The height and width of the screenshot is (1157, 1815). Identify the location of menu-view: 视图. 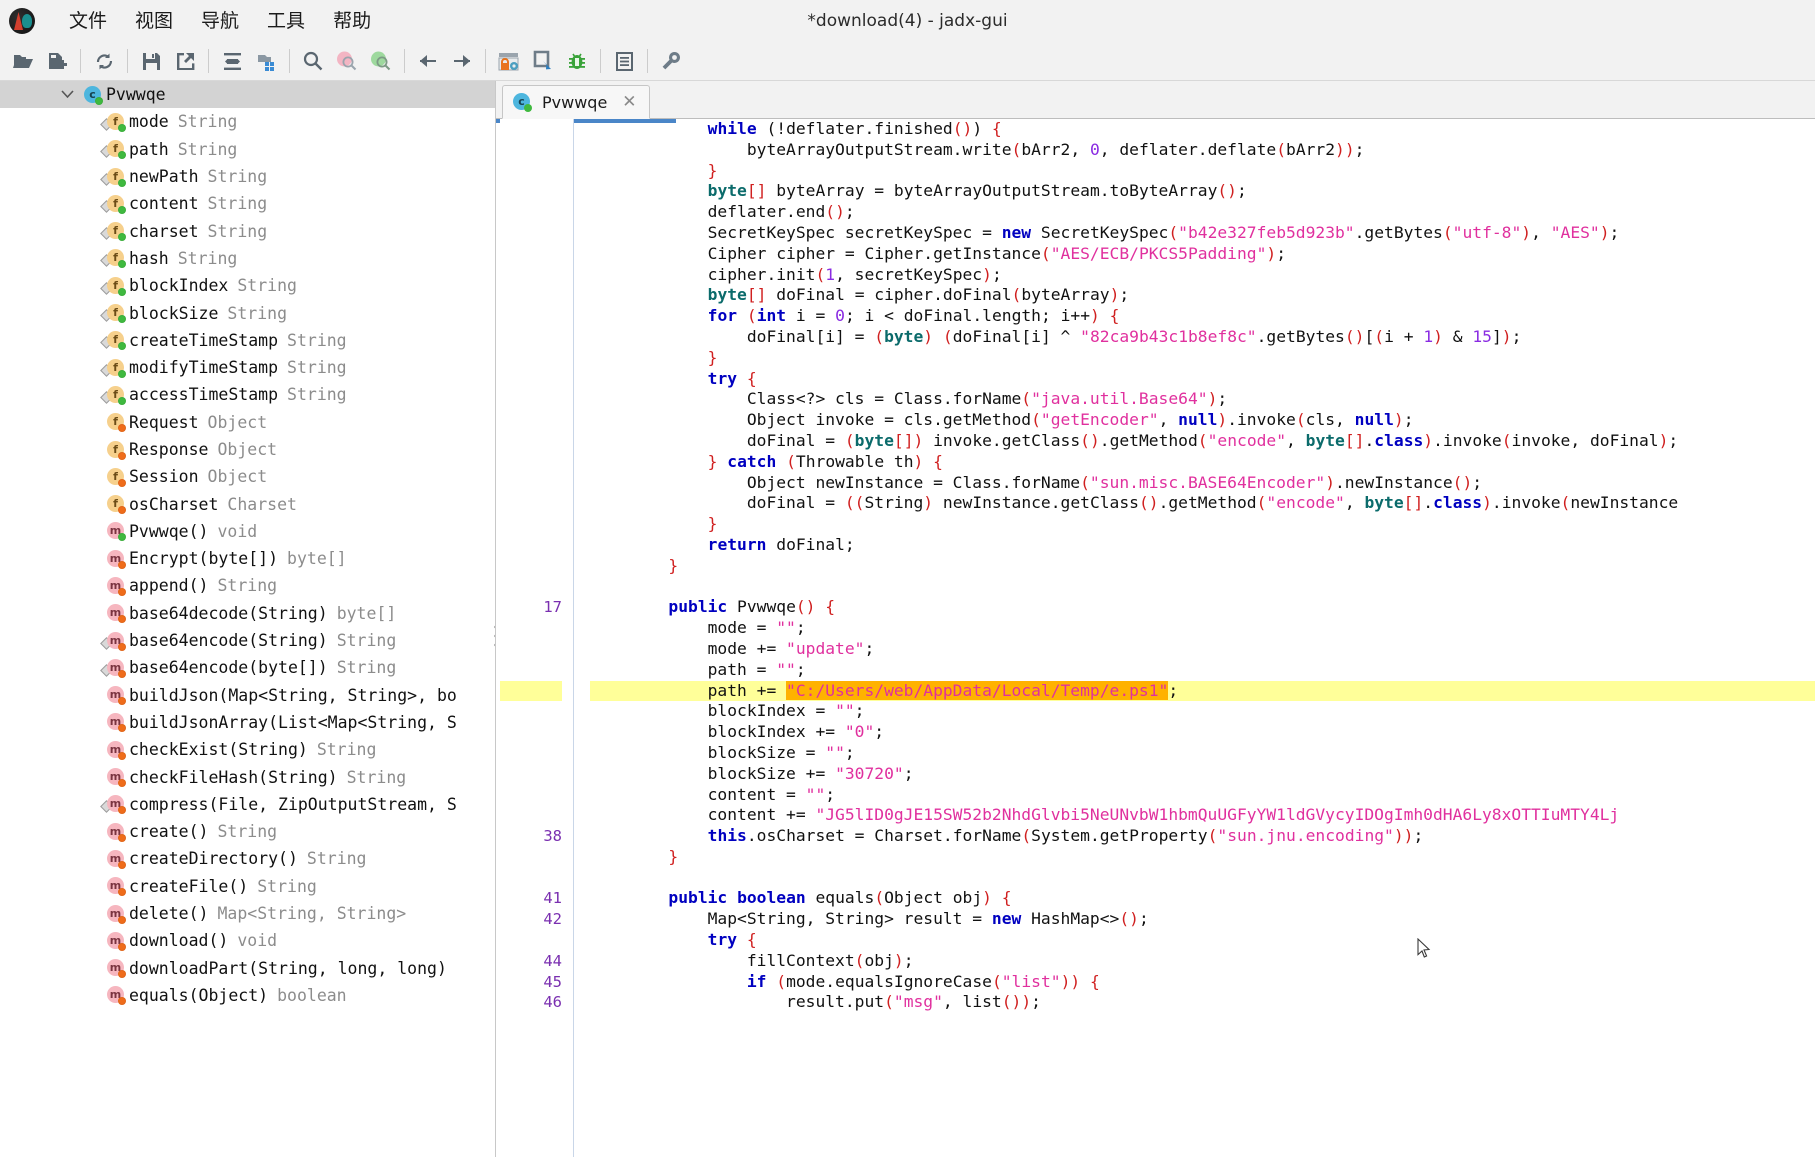
(154, 21).